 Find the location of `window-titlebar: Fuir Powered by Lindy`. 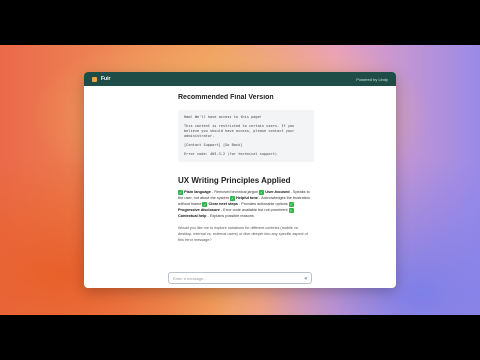

window-titlebar: Fuir Powered by Lindy is located at coordinates (240, 79).